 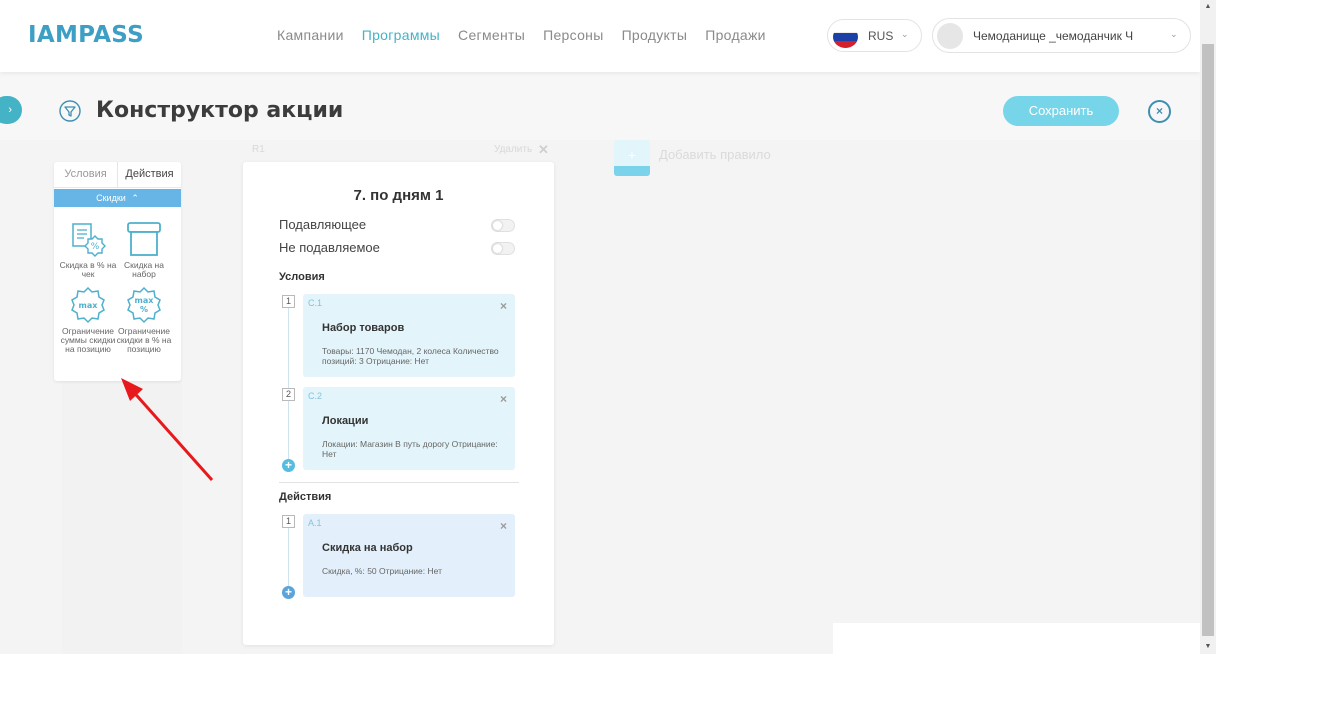 I want to click on max-badge-icon: max, so click(x=88, y=305).